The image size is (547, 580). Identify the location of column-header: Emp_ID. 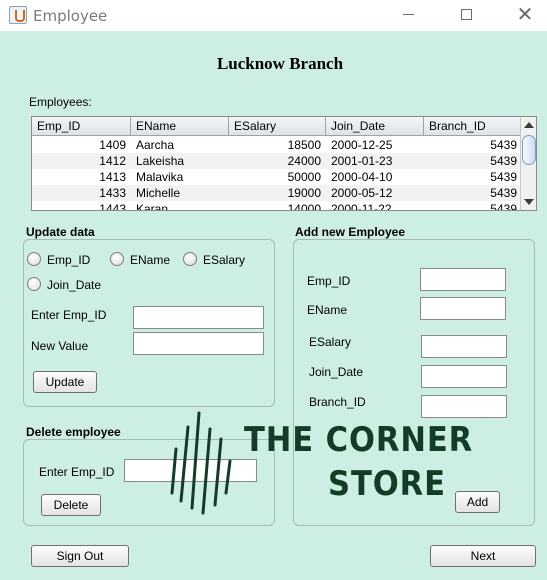
(81, 126).